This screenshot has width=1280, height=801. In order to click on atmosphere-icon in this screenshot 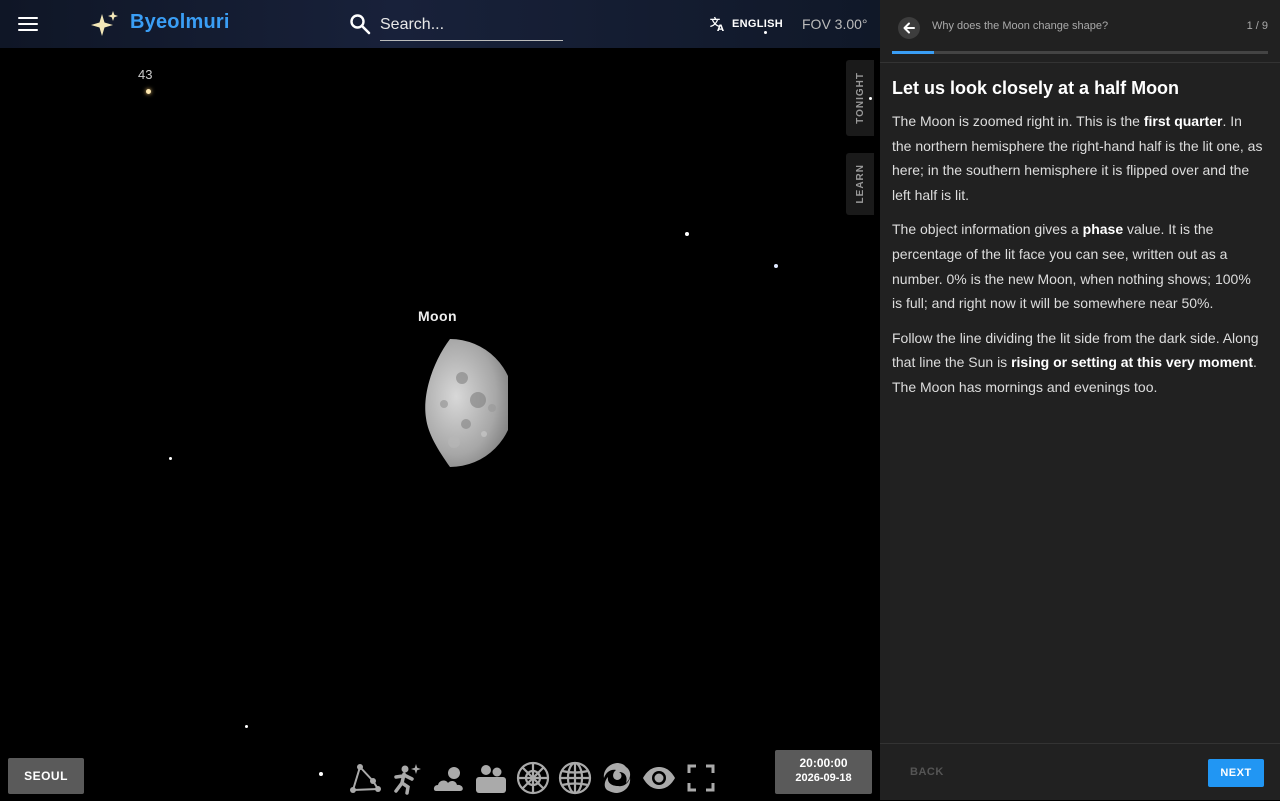, I will do `click(448, 779)`.